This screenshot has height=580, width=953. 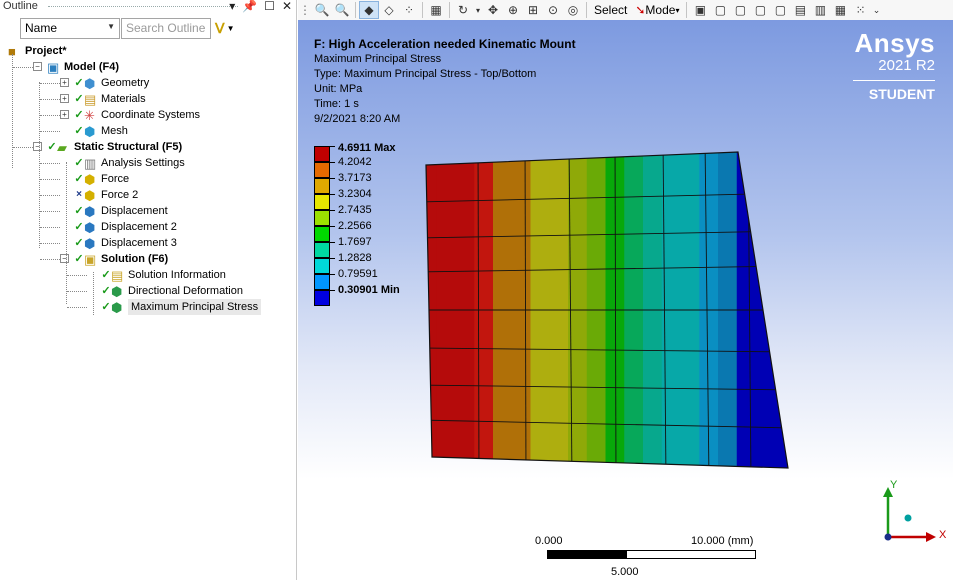 I want to click on chevron-down-icon: ▼, so click(x=111, y=26).